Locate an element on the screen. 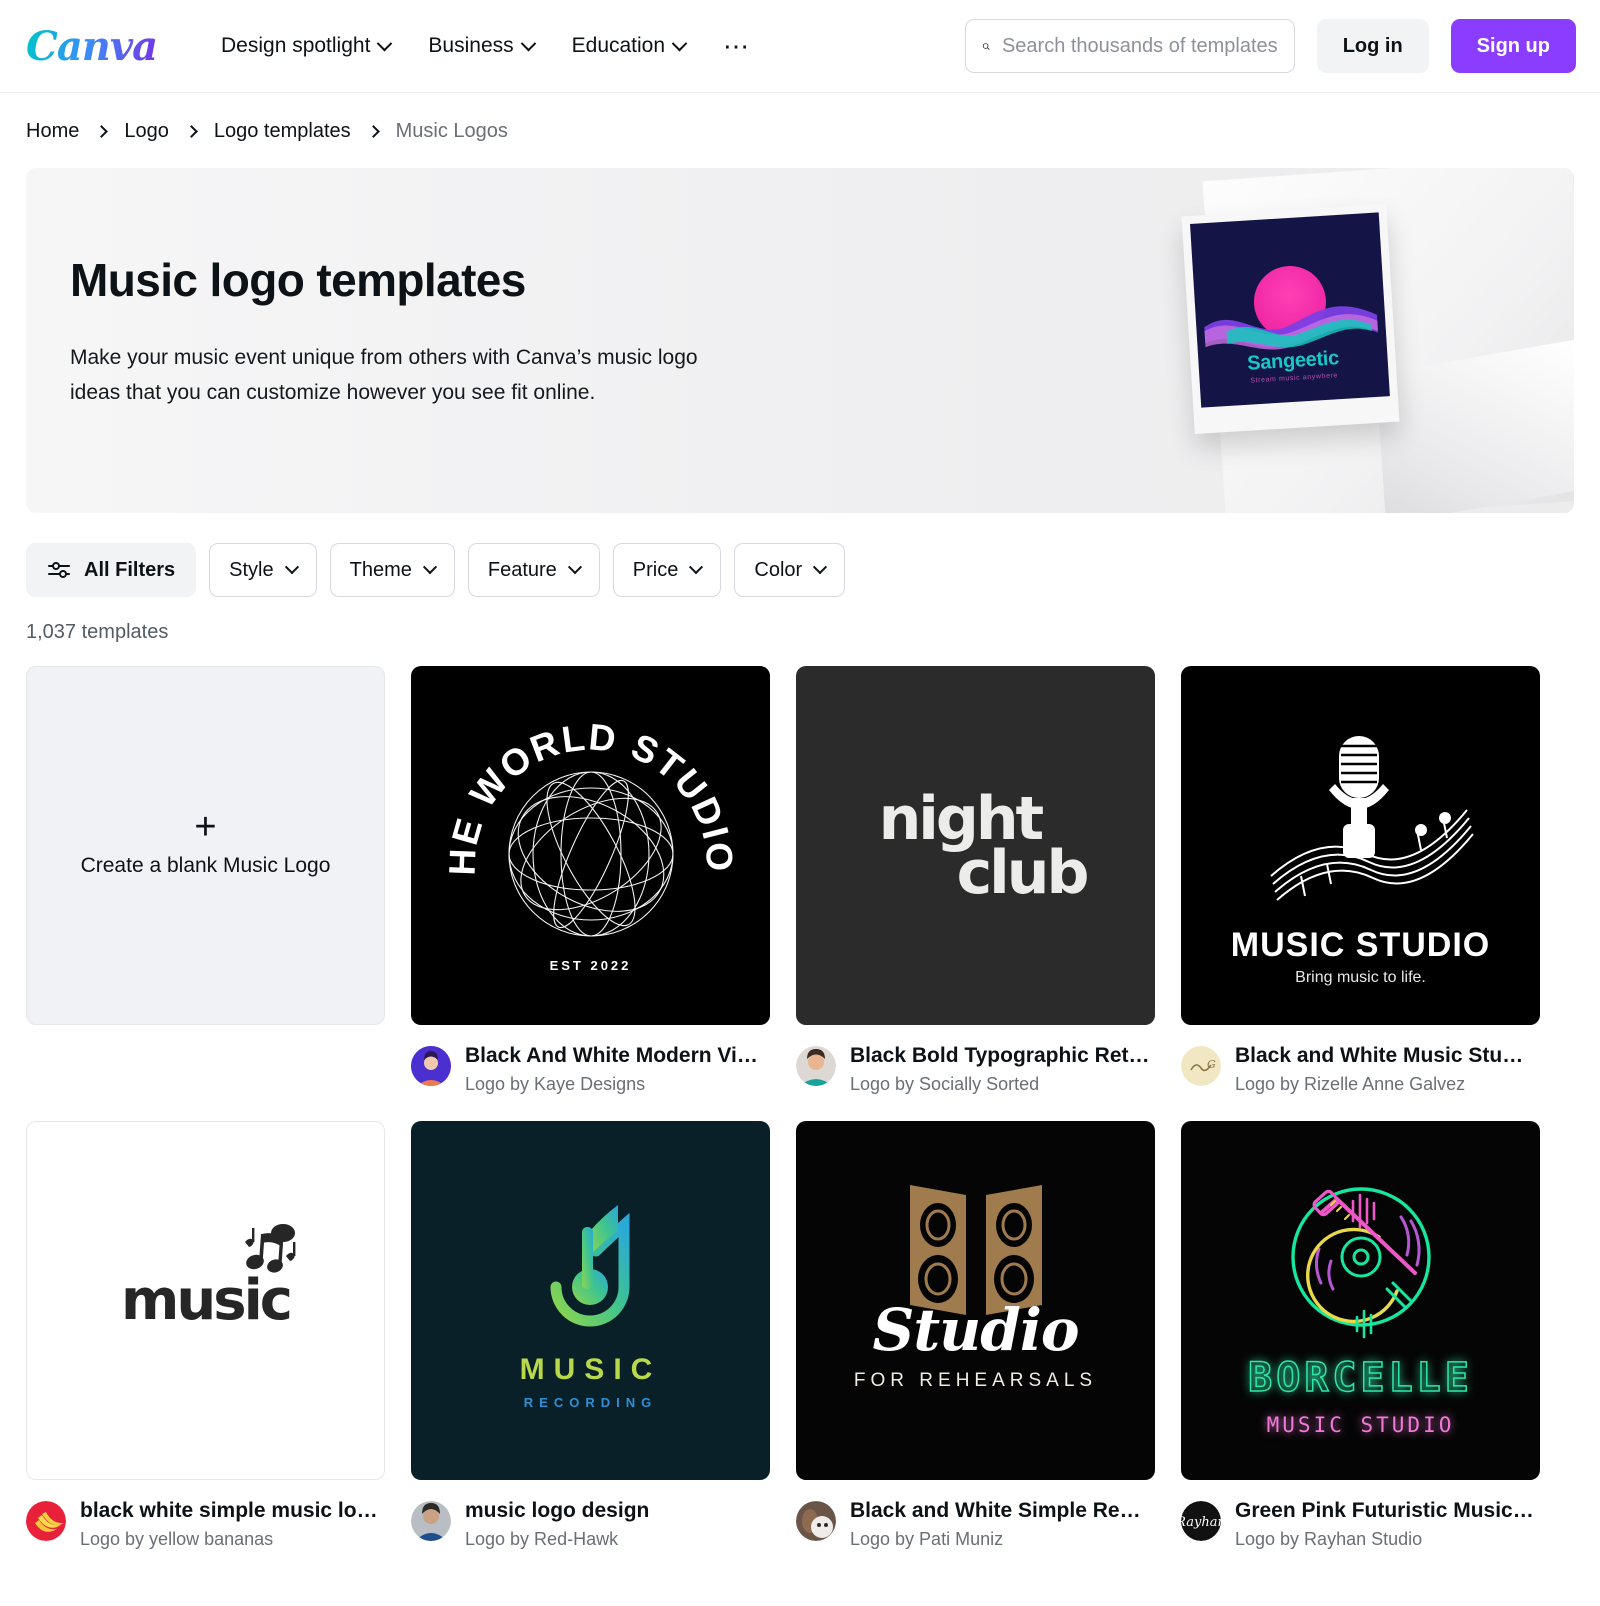  hero-logo-art: Sangeetic Stream music anywhere is located at coordinates (1290, 310).